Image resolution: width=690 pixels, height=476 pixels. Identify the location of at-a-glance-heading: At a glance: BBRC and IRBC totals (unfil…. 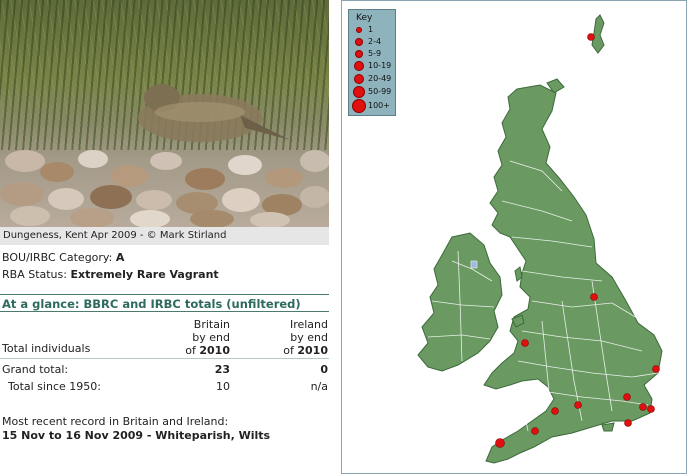
(164, 303).